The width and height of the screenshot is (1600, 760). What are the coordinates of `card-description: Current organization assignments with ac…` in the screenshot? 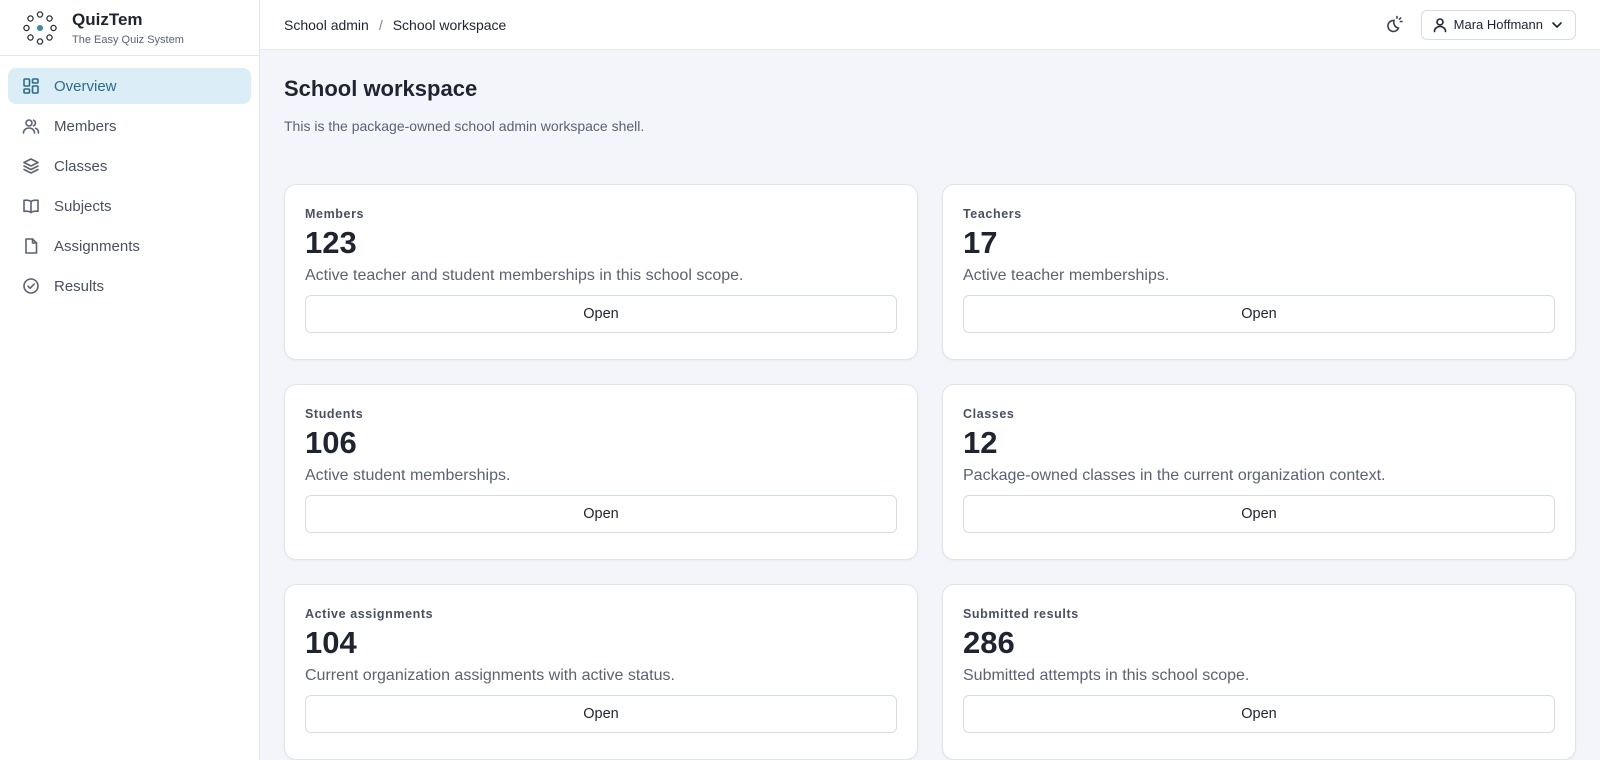 It's located at (490, 675).